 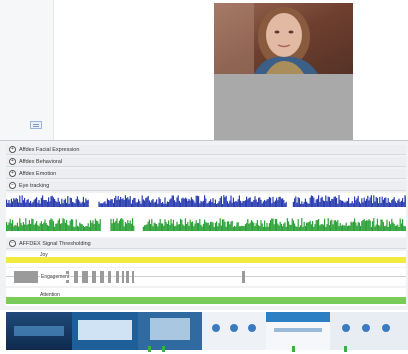 What do you see at coordinates (206, 162) in the screenshot?
I see `section-behavioral: + Affdex Behavioral` at bounding box center [206, 162].